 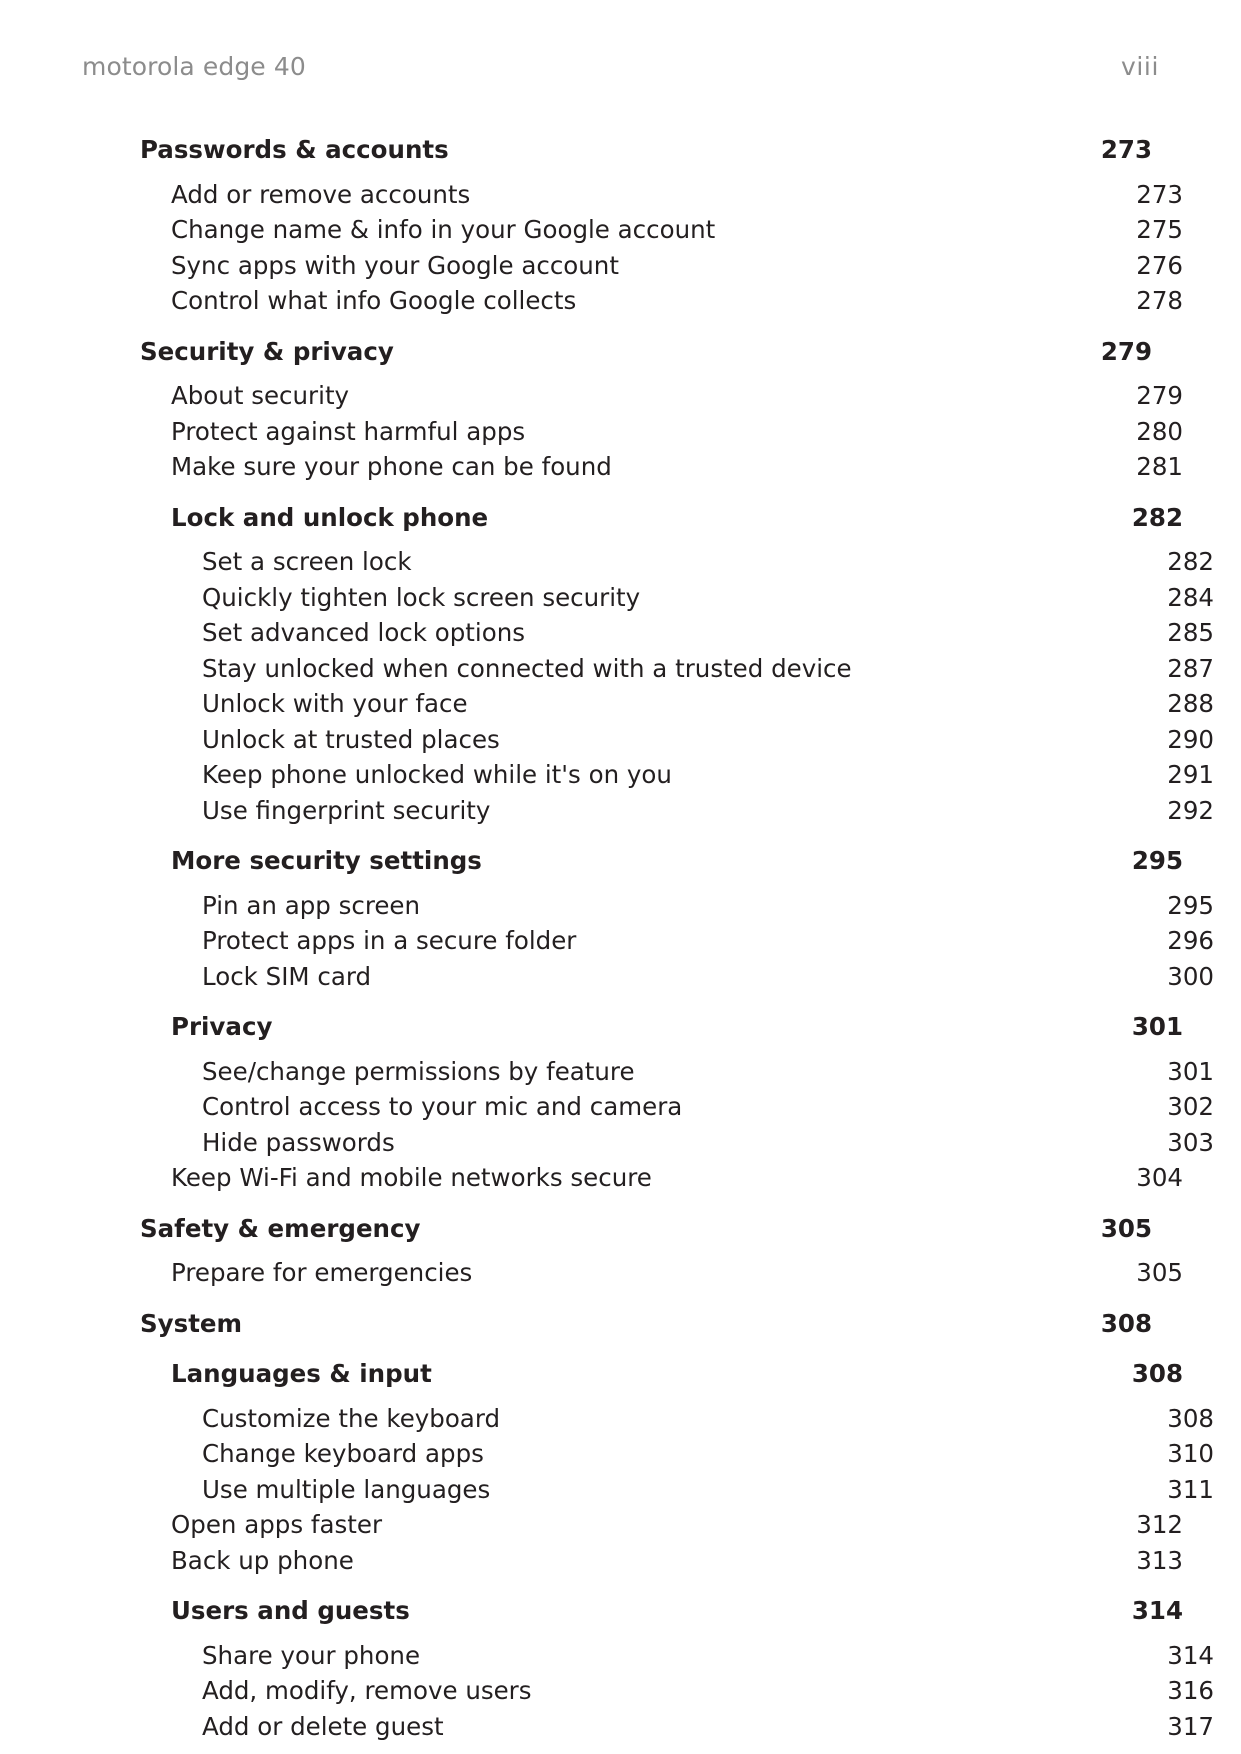 I want to click on toc-entry-label: Passwords & accounts, so click(x=294, y=149).